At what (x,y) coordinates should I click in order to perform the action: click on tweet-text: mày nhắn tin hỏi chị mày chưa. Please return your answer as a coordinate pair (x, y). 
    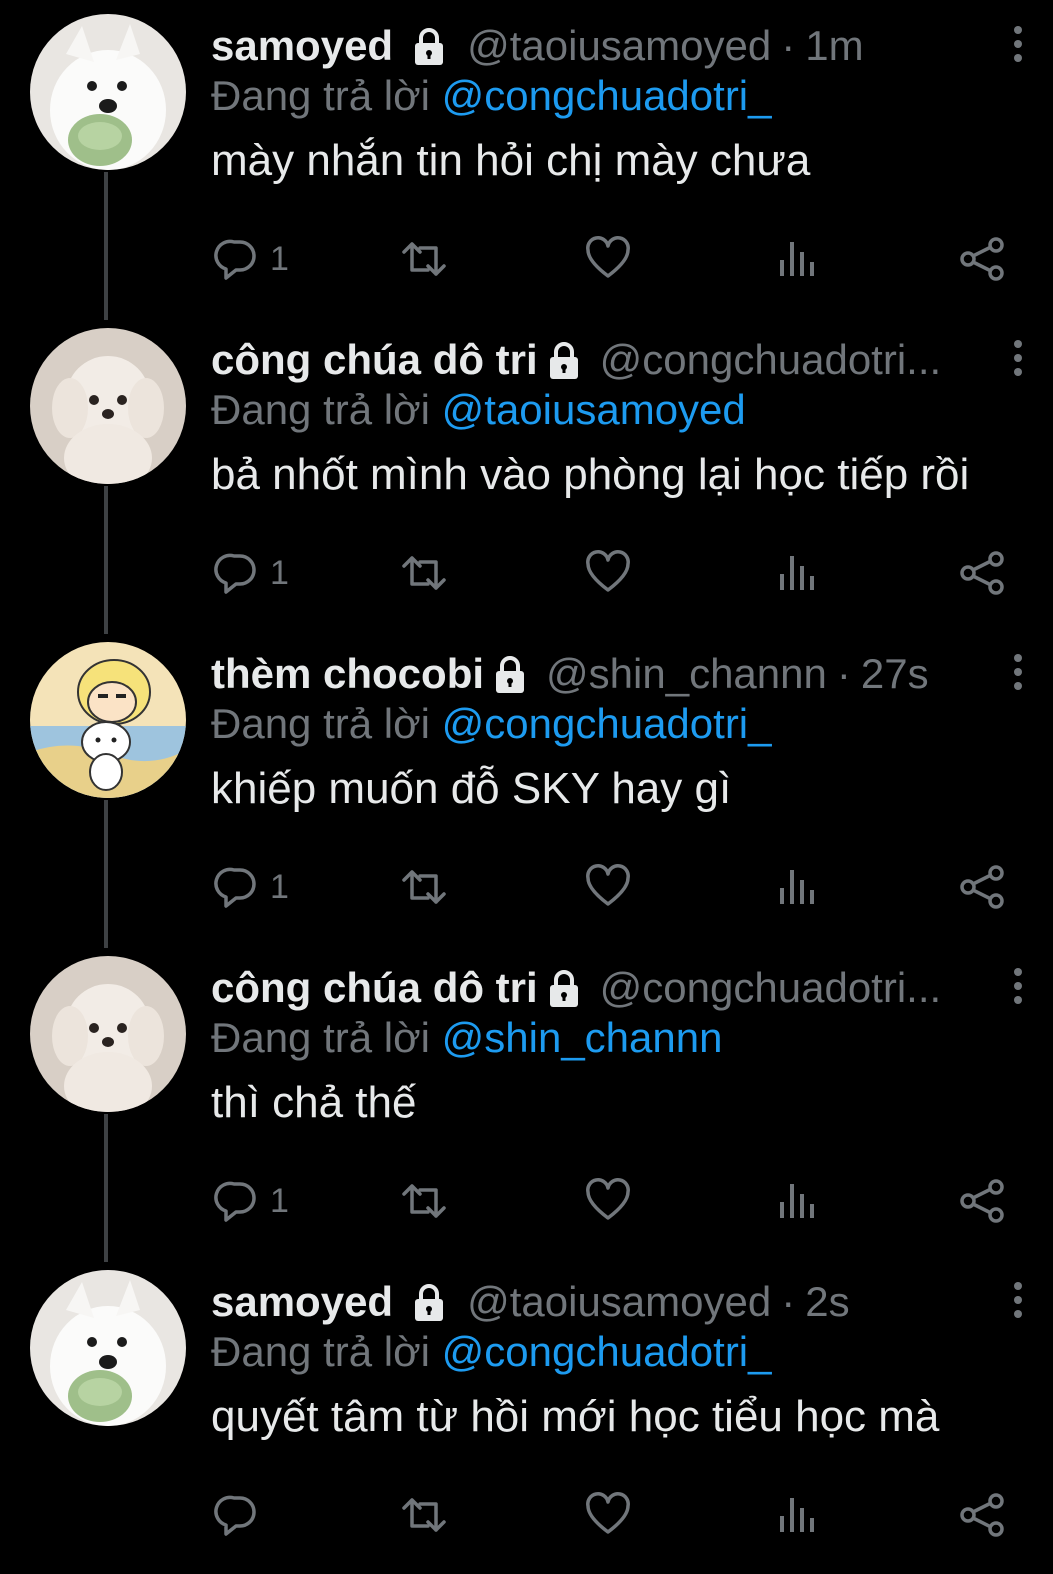
    Looking at the image, I should click on (511, 160).